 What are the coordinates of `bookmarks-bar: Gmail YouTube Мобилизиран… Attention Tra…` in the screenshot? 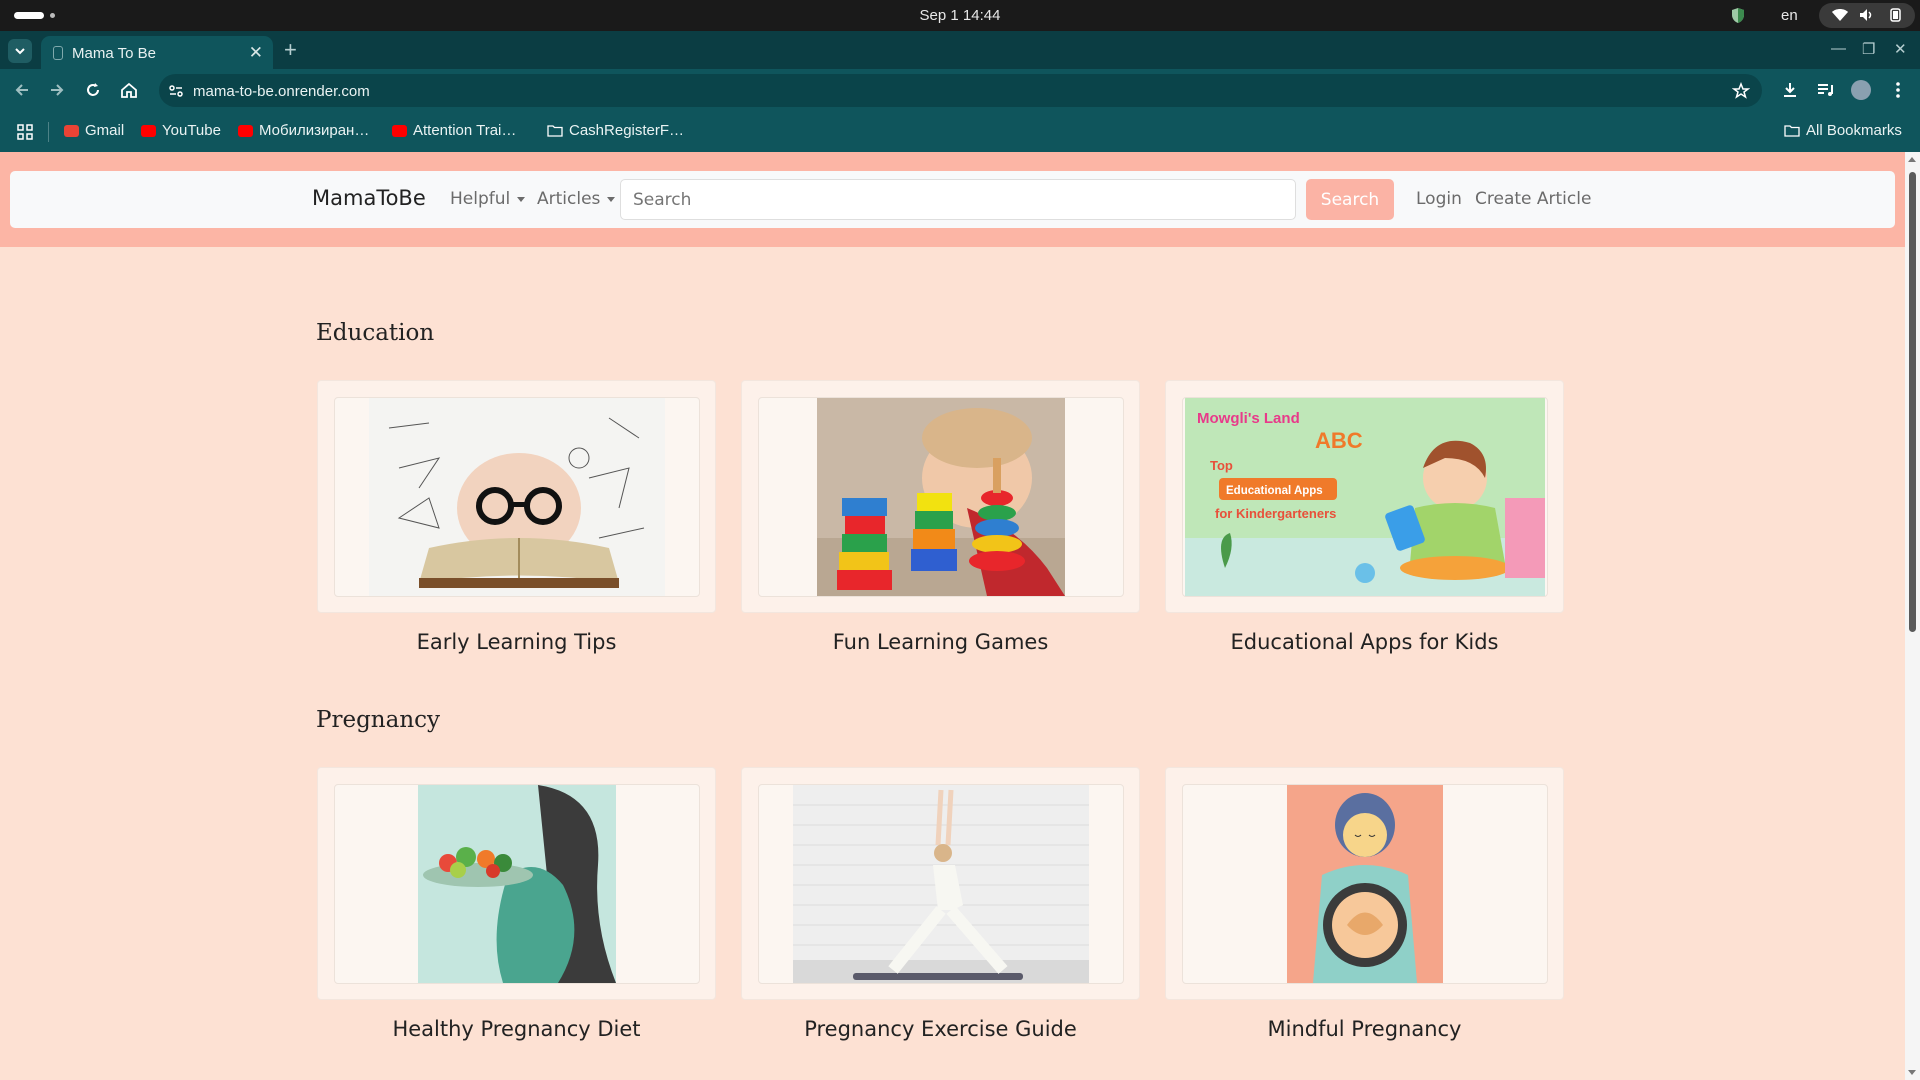 It's located at (960, 132).